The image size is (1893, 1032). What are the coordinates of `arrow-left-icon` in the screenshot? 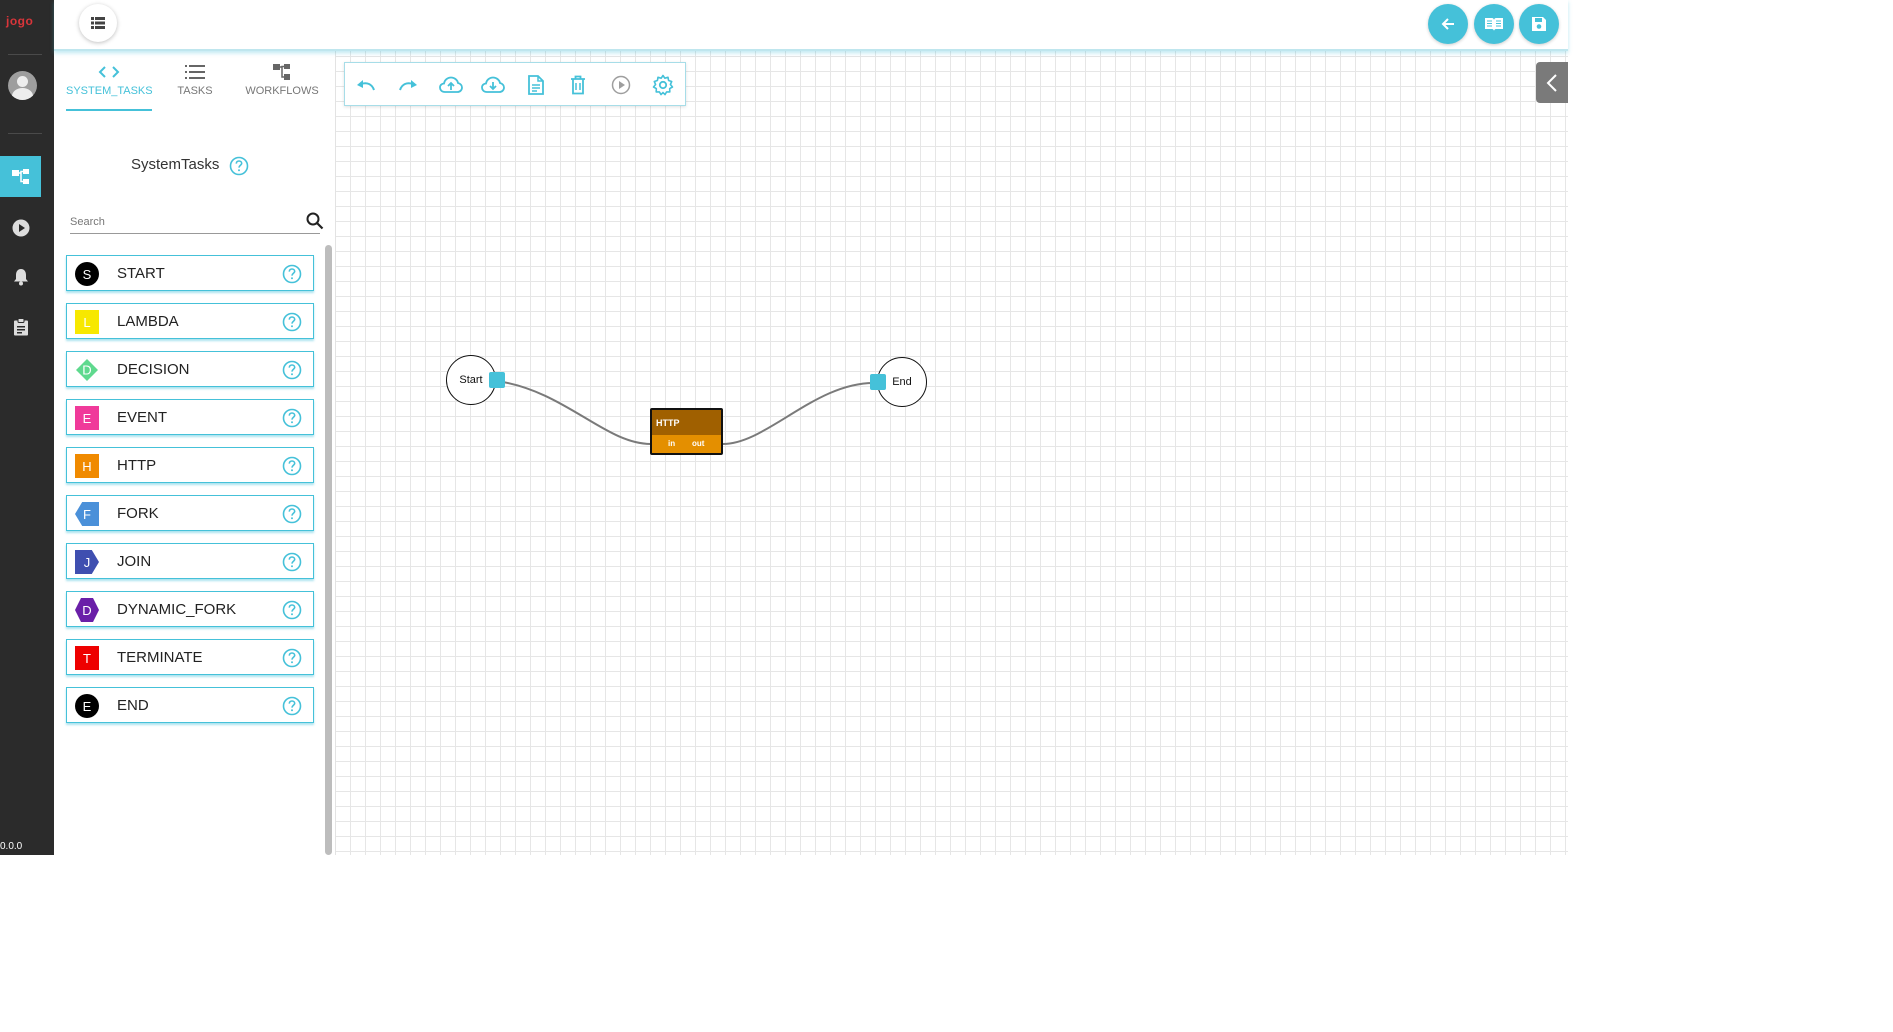 It's located at (1447, 24).